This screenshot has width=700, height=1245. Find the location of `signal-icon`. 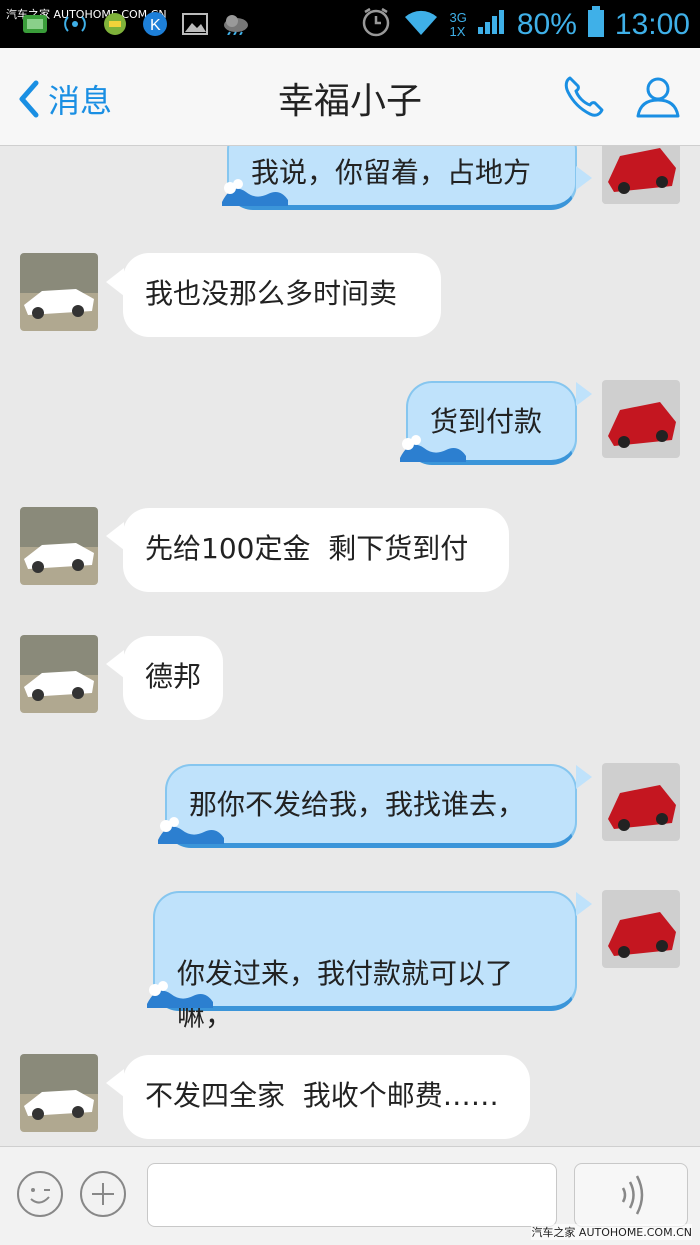

signal-icon is located at coordinates (492, 24).